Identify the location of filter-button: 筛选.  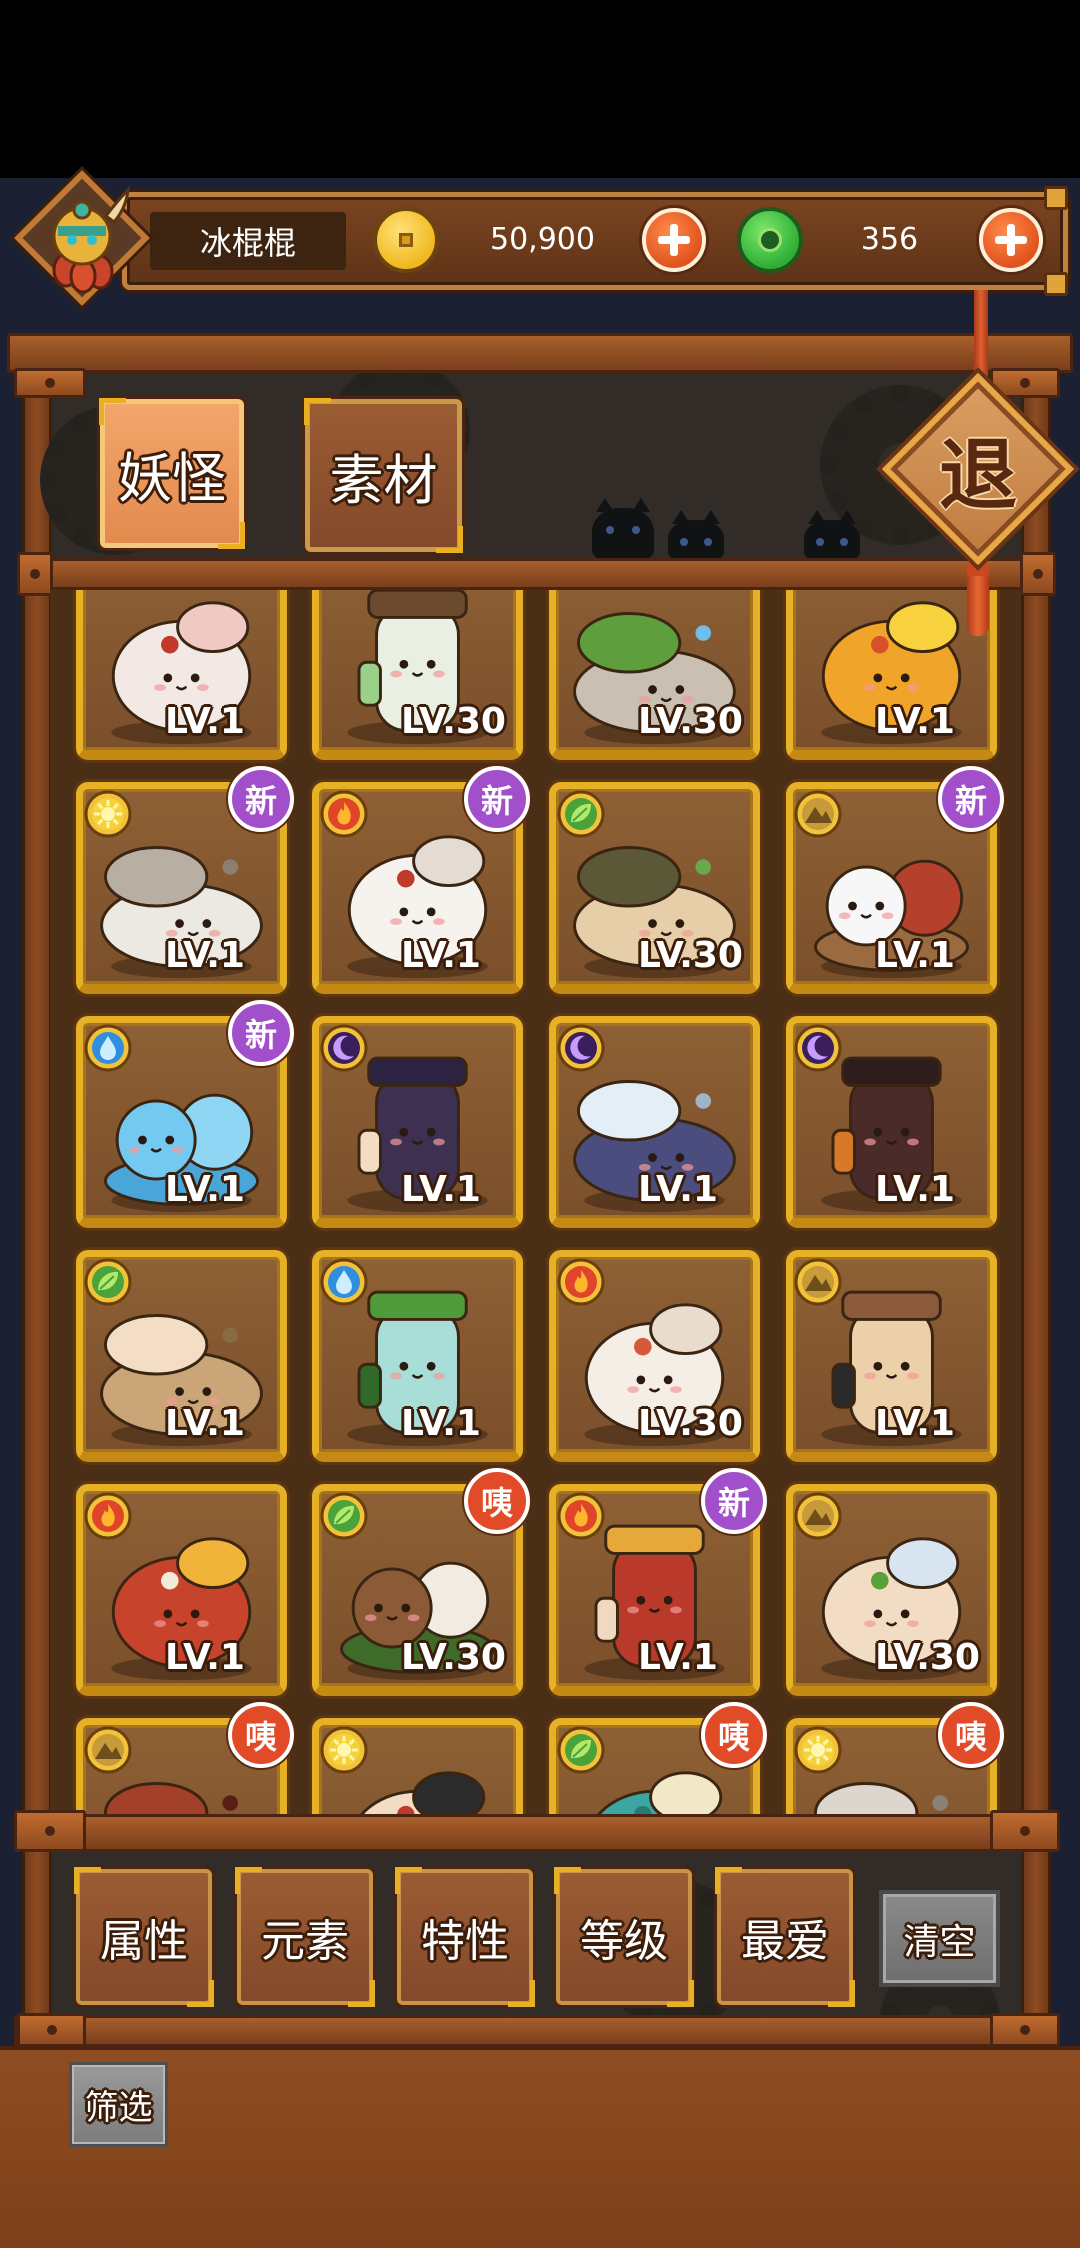
(118, 2104).